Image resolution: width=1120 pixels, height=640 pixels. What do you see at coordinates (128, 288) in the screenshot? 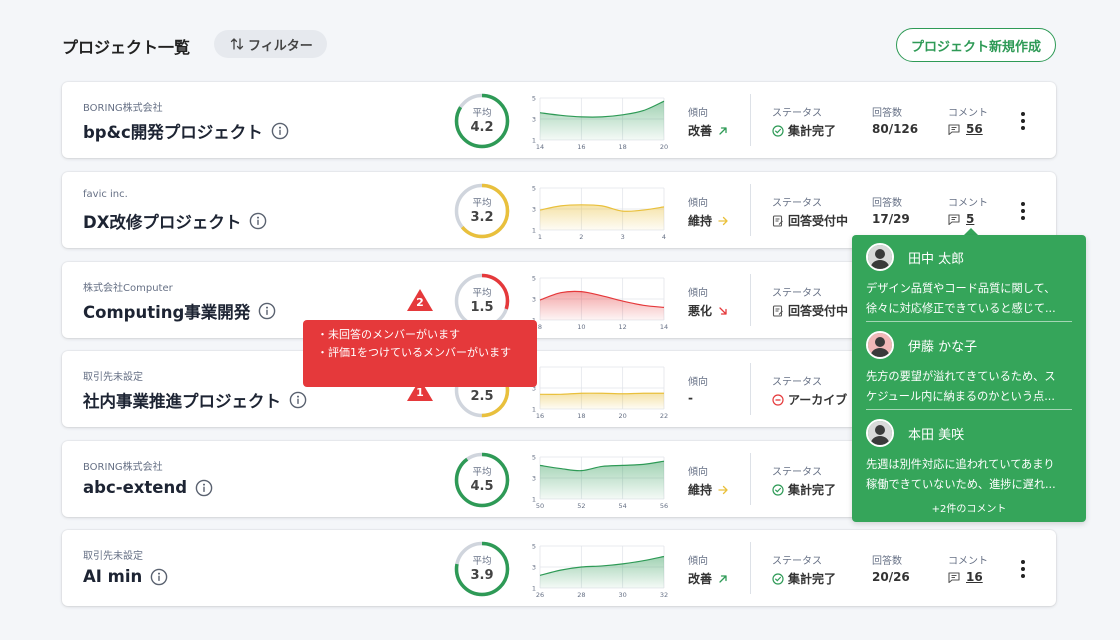
I see `company-name: 株式会社Computer` at bounding box center [128, 288].